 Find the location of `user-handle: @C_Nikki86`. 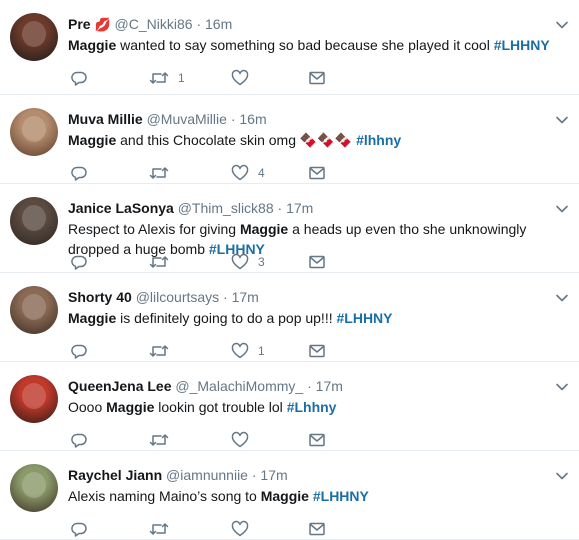

user-handle: @C_Nikki86 is located at coordinates (154, 24).